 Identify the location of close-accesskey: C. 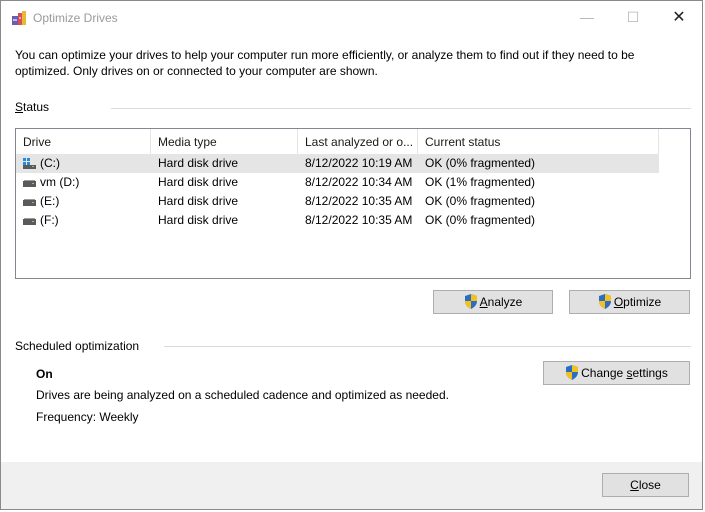
(634, 485).